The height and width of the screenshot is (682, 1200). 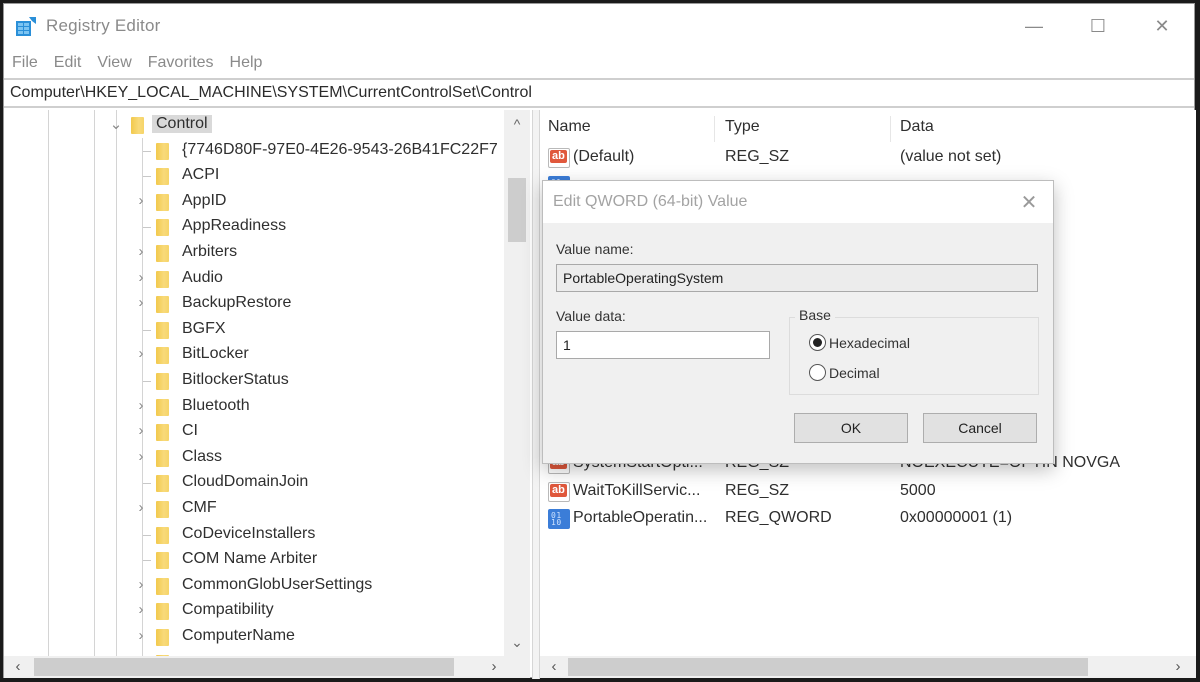 What do you see at coordinates (245, 482) in the screenshot?
I see `tree-item-label: CloudDomainJoin` at bounding box center [245, 482].